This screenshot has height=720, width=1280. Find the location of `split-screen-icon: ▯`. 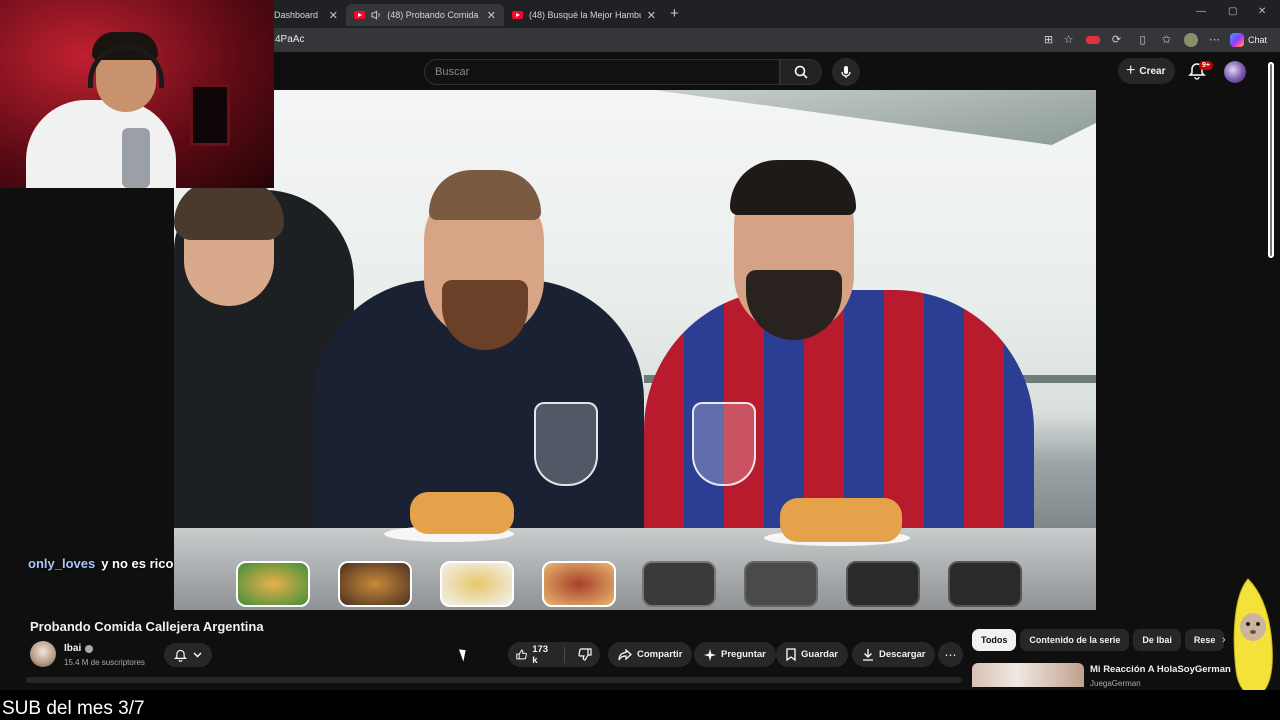

split-screen-icon: ▯ is located at coordinates (1142, 40).